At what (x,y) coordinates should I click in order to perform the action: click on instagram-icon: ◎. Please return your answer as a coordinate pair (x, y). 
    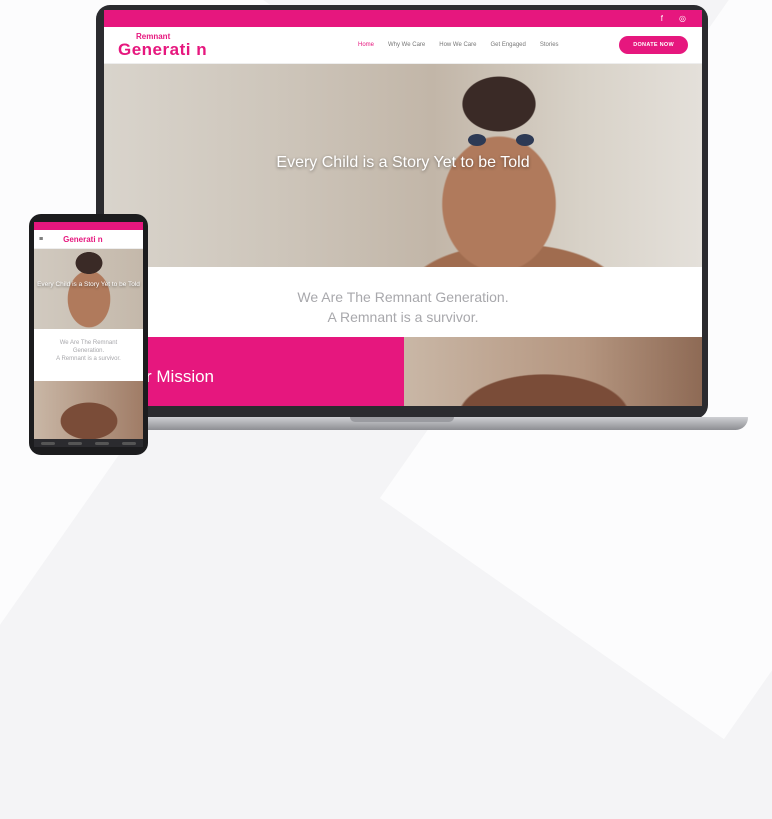
    Looking at the image, I should click on (682, 18).